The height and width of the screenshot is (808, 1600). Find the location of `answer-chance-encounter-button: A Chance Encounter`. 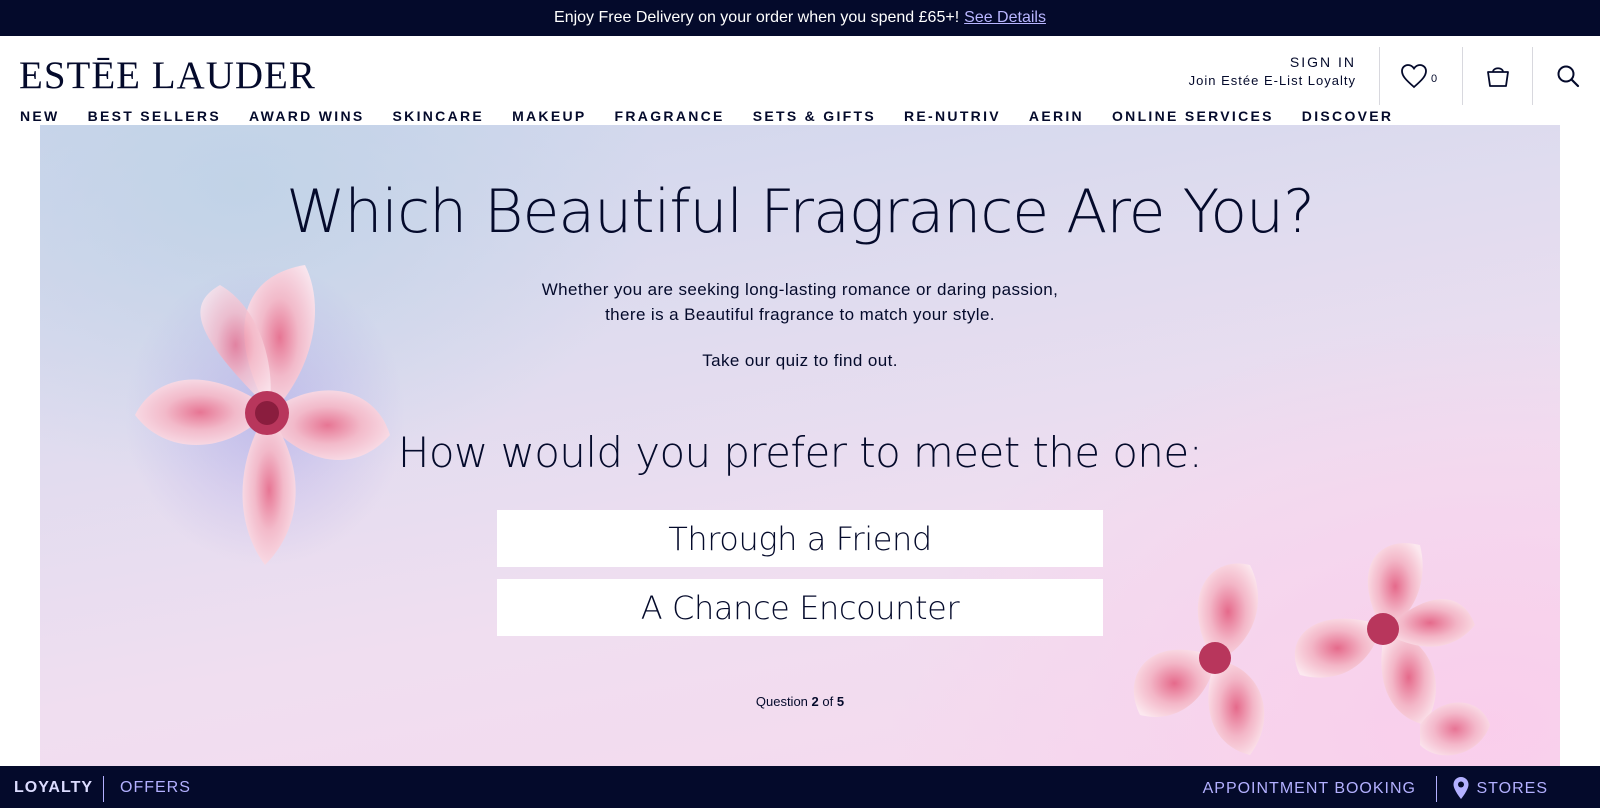

answer-chance-encounter-button: A Chance Encounter is located at coordinates (800, 607).